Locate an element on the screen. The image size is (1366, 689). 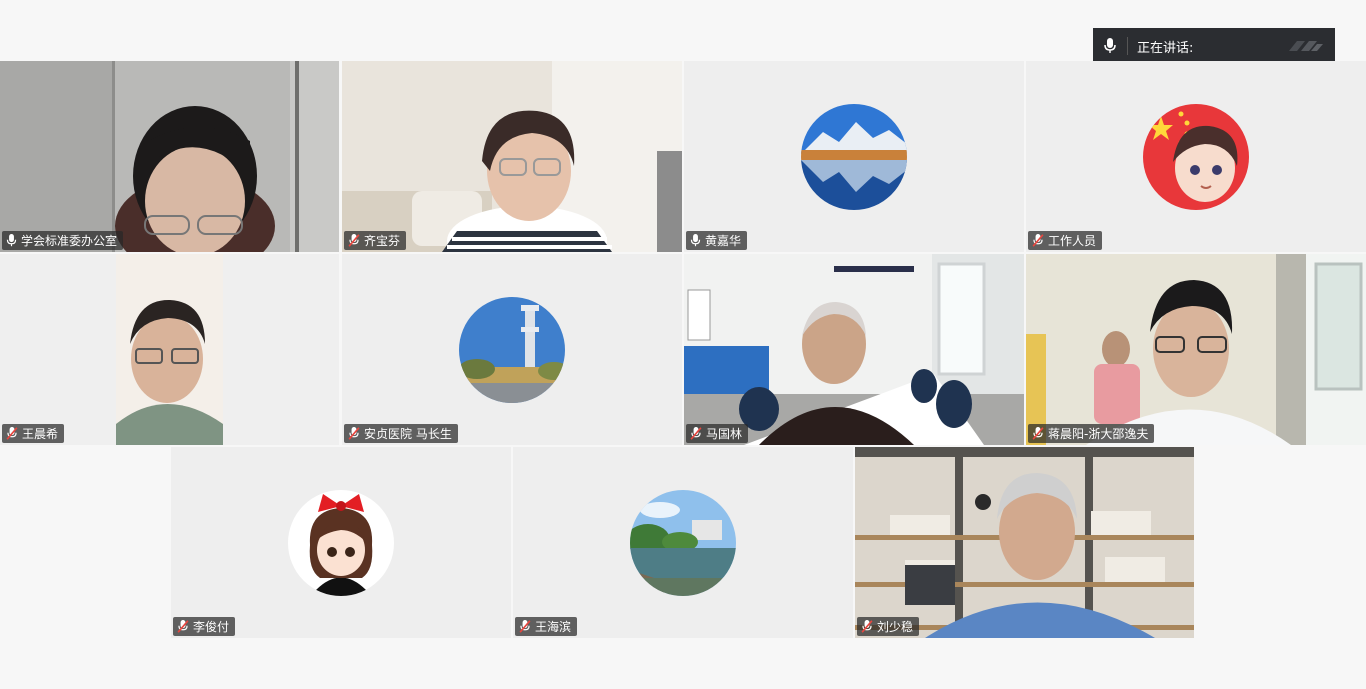
mountain-lake-image is located at coordinates (854, 156).